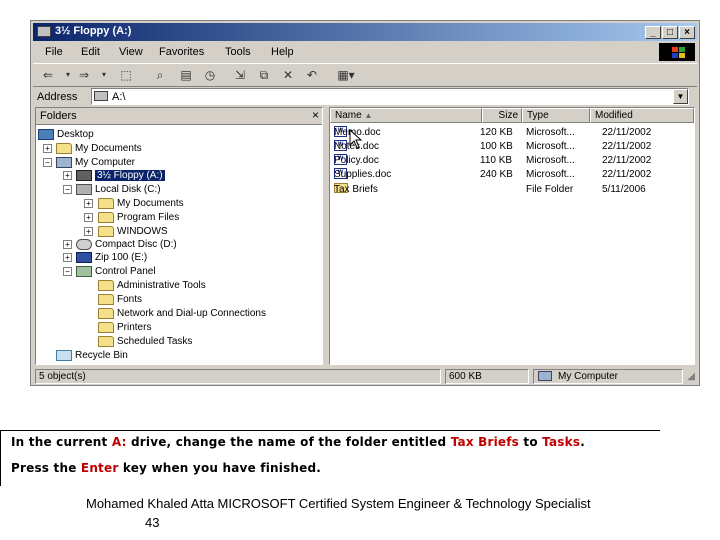  What do you see at coordinates (390, 96) in the screenshot?
I see `address-input: A:\ ▼` at bounding box center [390, 96].